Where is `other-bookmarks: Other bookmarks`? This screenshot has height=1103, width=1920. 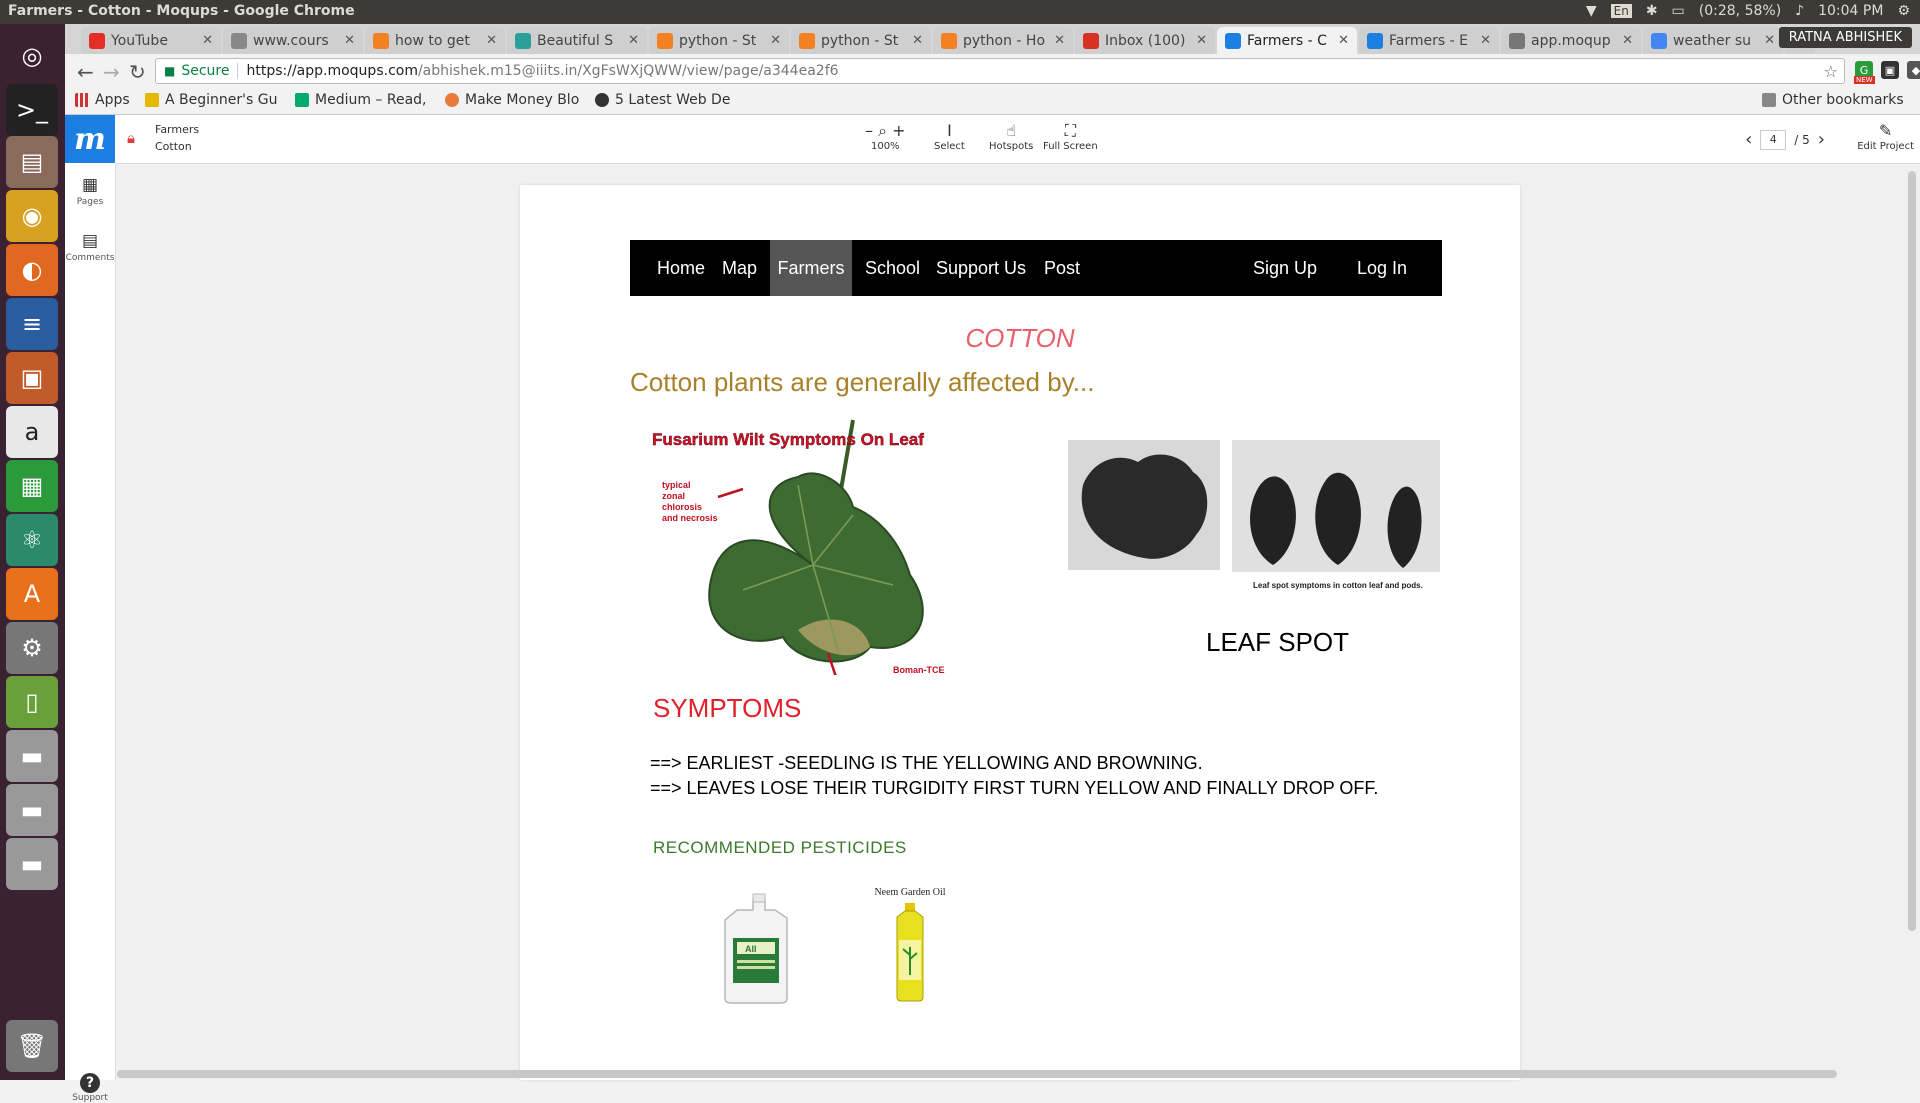
other-bookmarks: Other bookmarks is located at coordinates (1833, 100).